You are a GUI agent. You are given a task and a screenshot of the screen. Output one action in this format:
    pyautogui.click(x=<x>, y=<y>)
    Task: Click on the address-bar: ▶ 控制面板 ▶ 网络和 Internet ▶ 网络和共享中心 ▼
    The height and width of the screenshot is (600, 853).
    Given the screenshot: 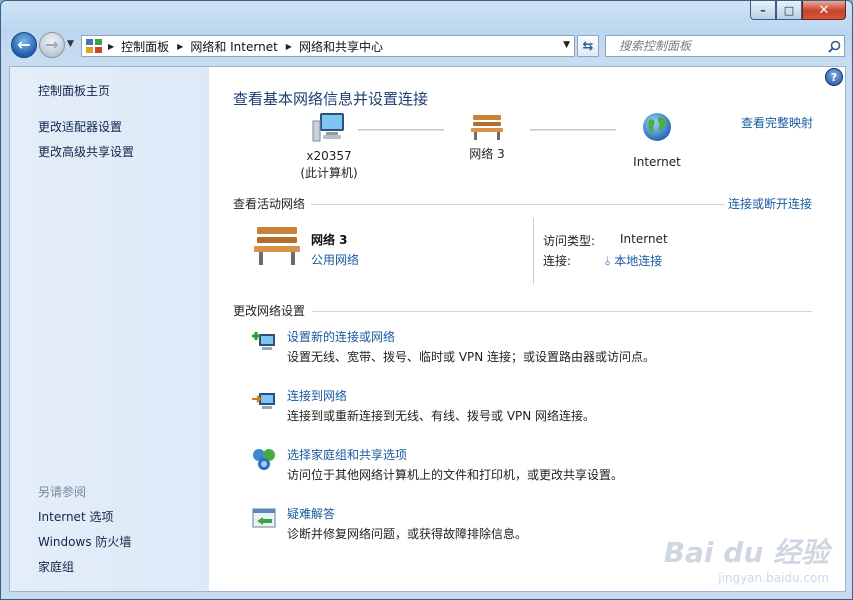 What is the action you would take?
    pyautogui.click(x=328, y=46)
    